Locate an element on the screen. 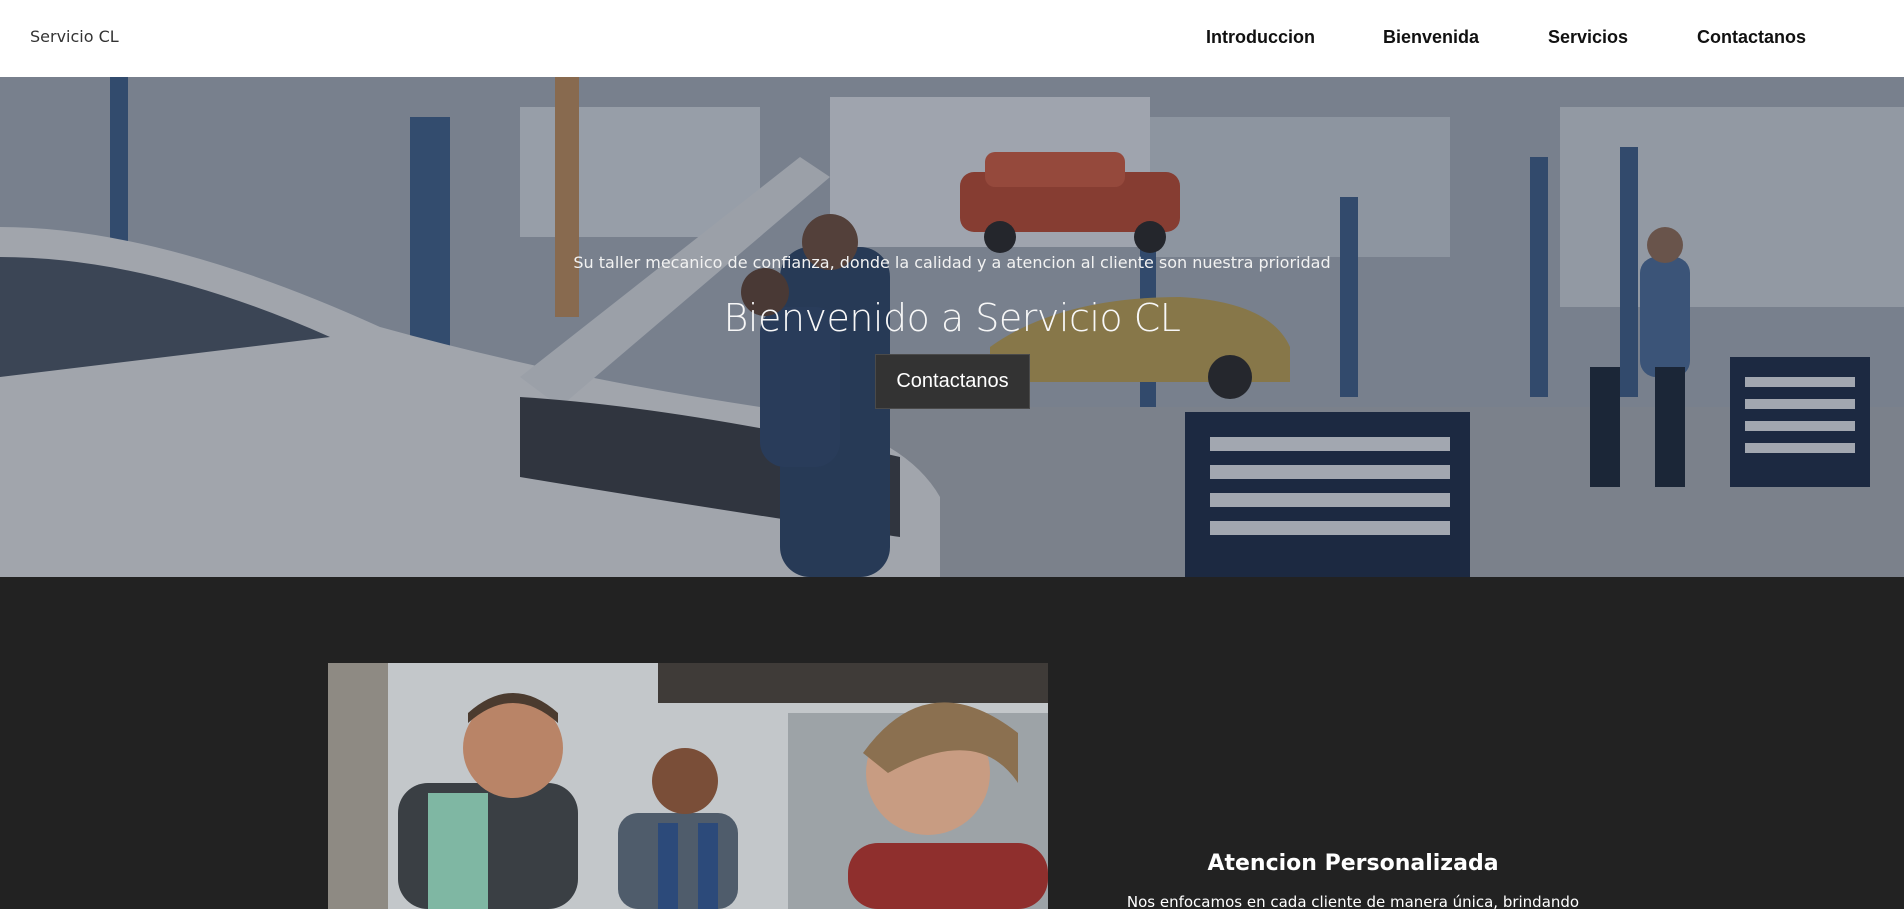 Image resolution: width=1904 pixels, height=909 pixels. nav-link-contactanos: Contactanos is located at coordinates (1757, 37).